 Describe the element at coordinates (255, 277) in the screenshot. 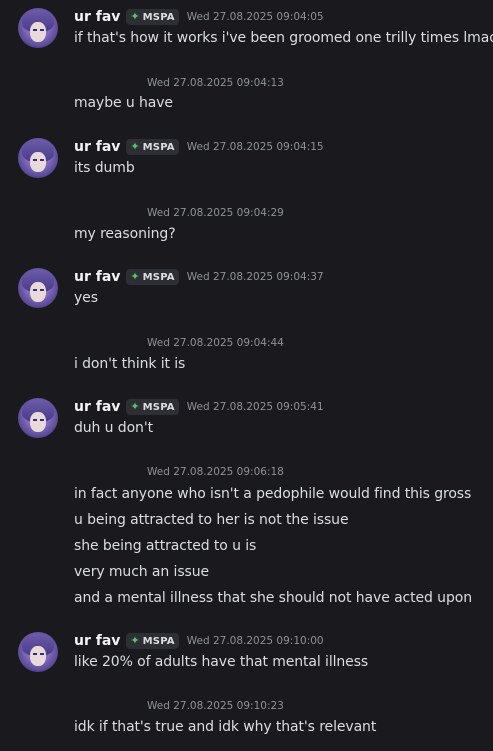

I see `message-timestamp: Wed 27.08.2025 09:04:37` at that location.